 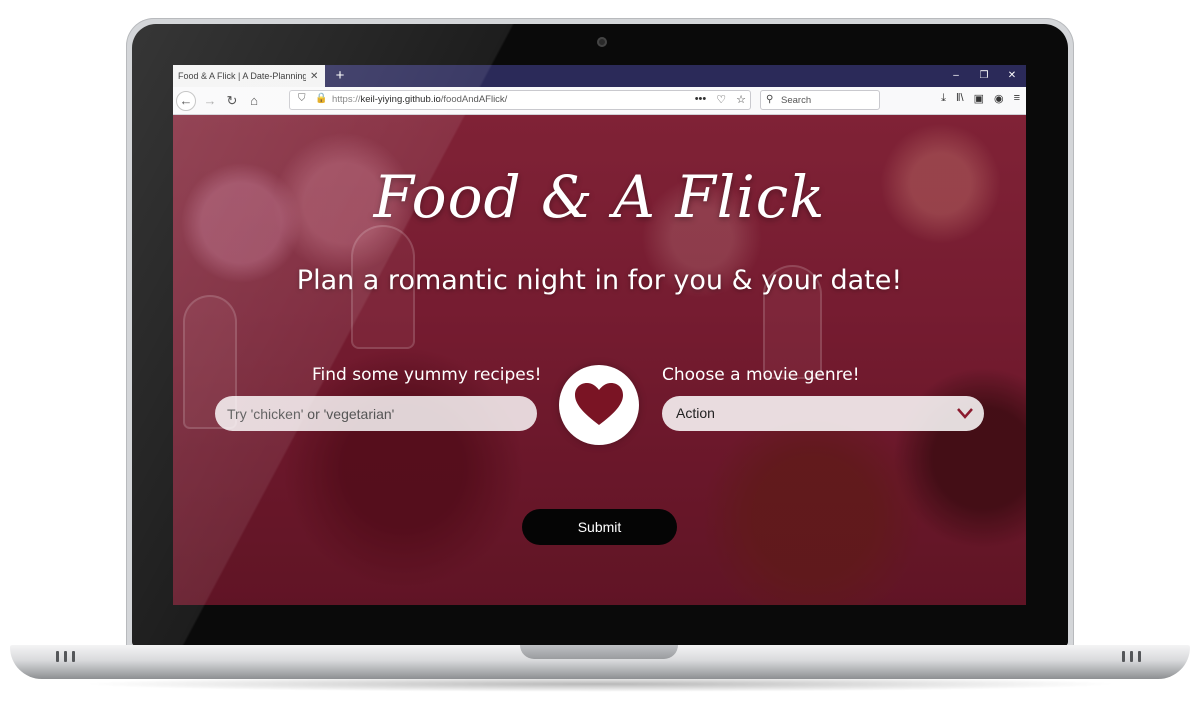 What do you see at coordinates (796, 100) in the screenshot?
I see `search-placeholder: Search` at bounding box center [796, 100].